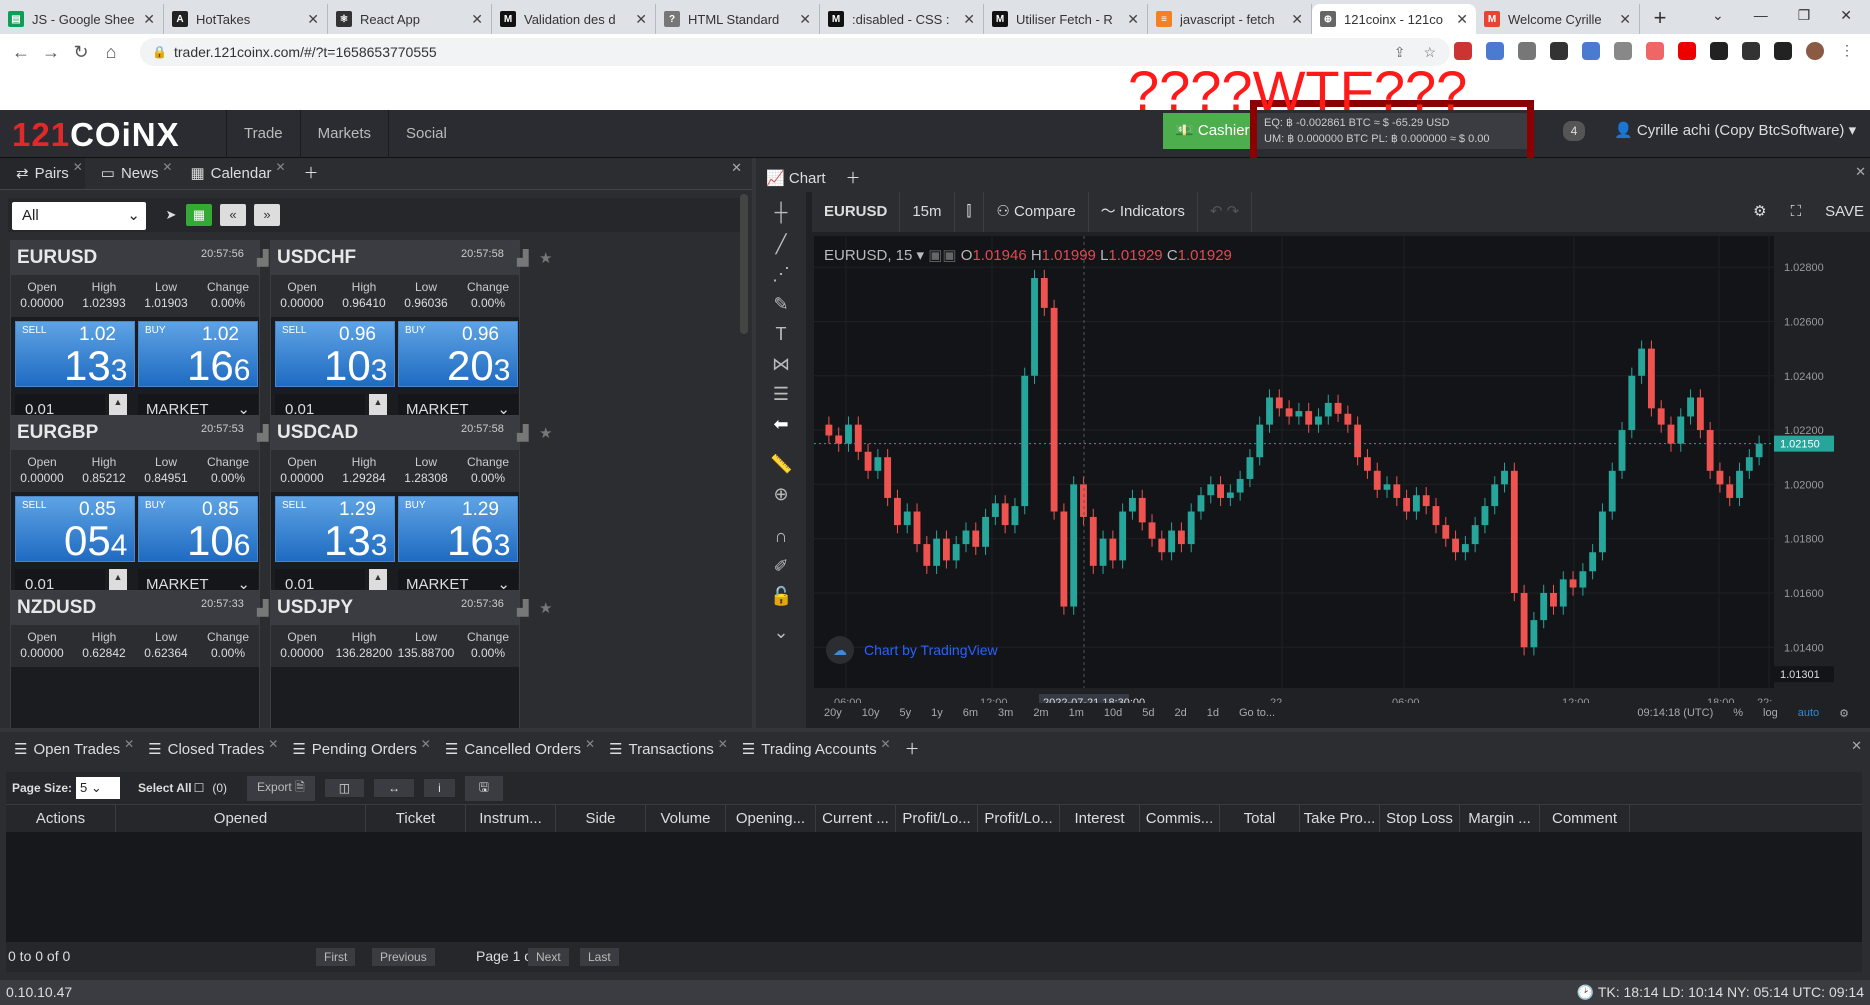 This screenshot has width=1870, height=1005. What do you see at coordinates (781, 365) in the screenshot?
I see `pattern-icon: ⋈` at bounding box center [781, 365].